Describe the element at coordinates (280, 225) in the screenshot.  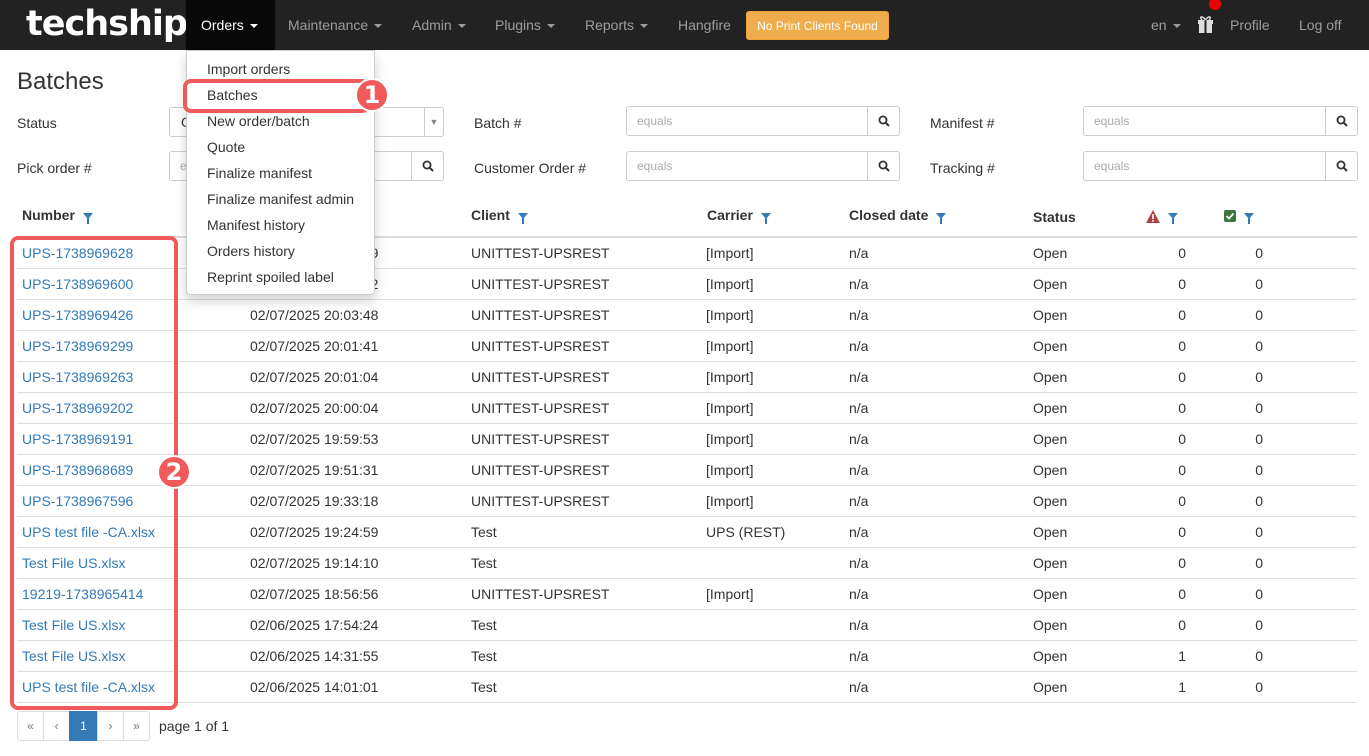
I see `menu-item-manifest-history: Manifest history` at that location.